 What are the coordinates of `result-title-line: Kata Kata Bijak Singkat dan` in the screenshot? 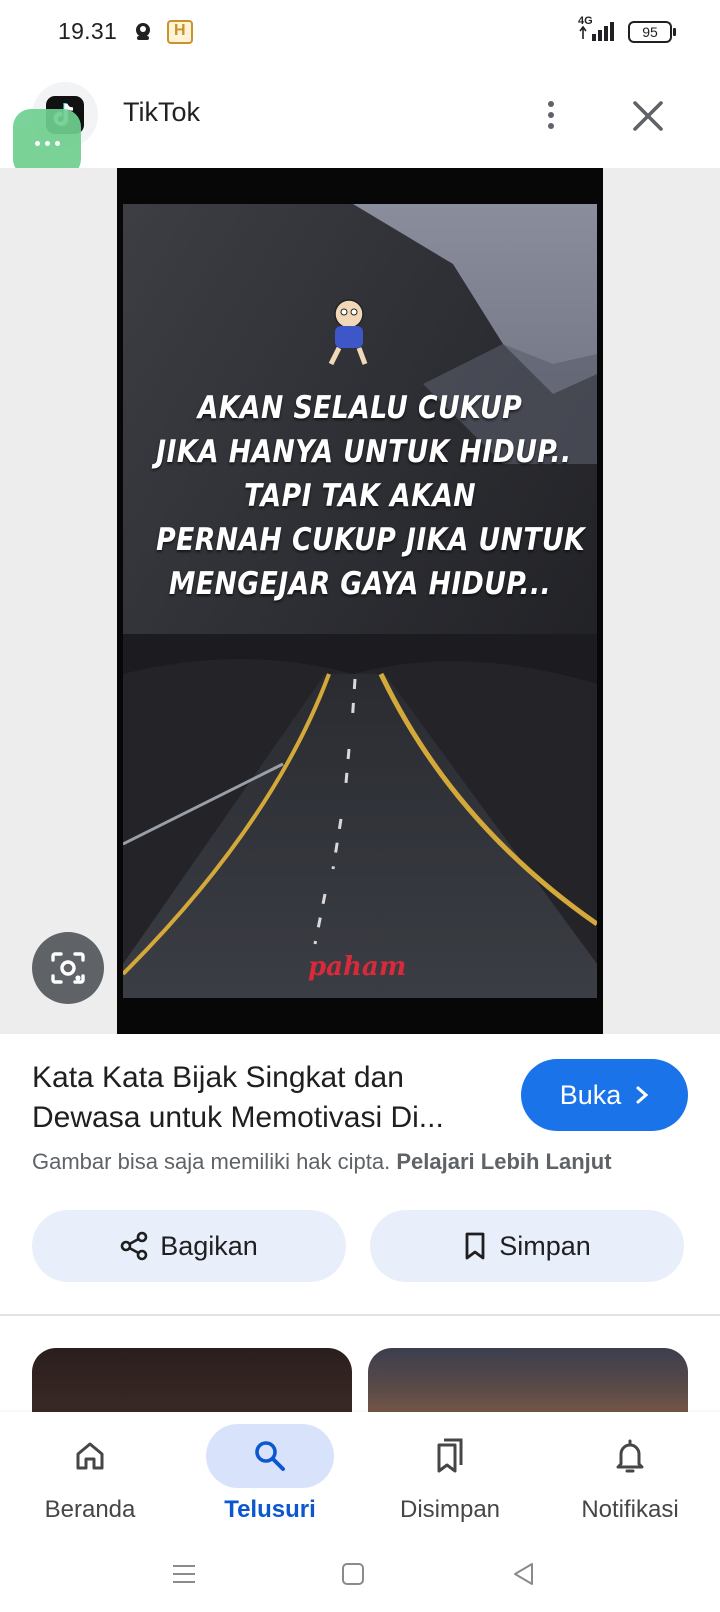 It's located at (218, 1077).